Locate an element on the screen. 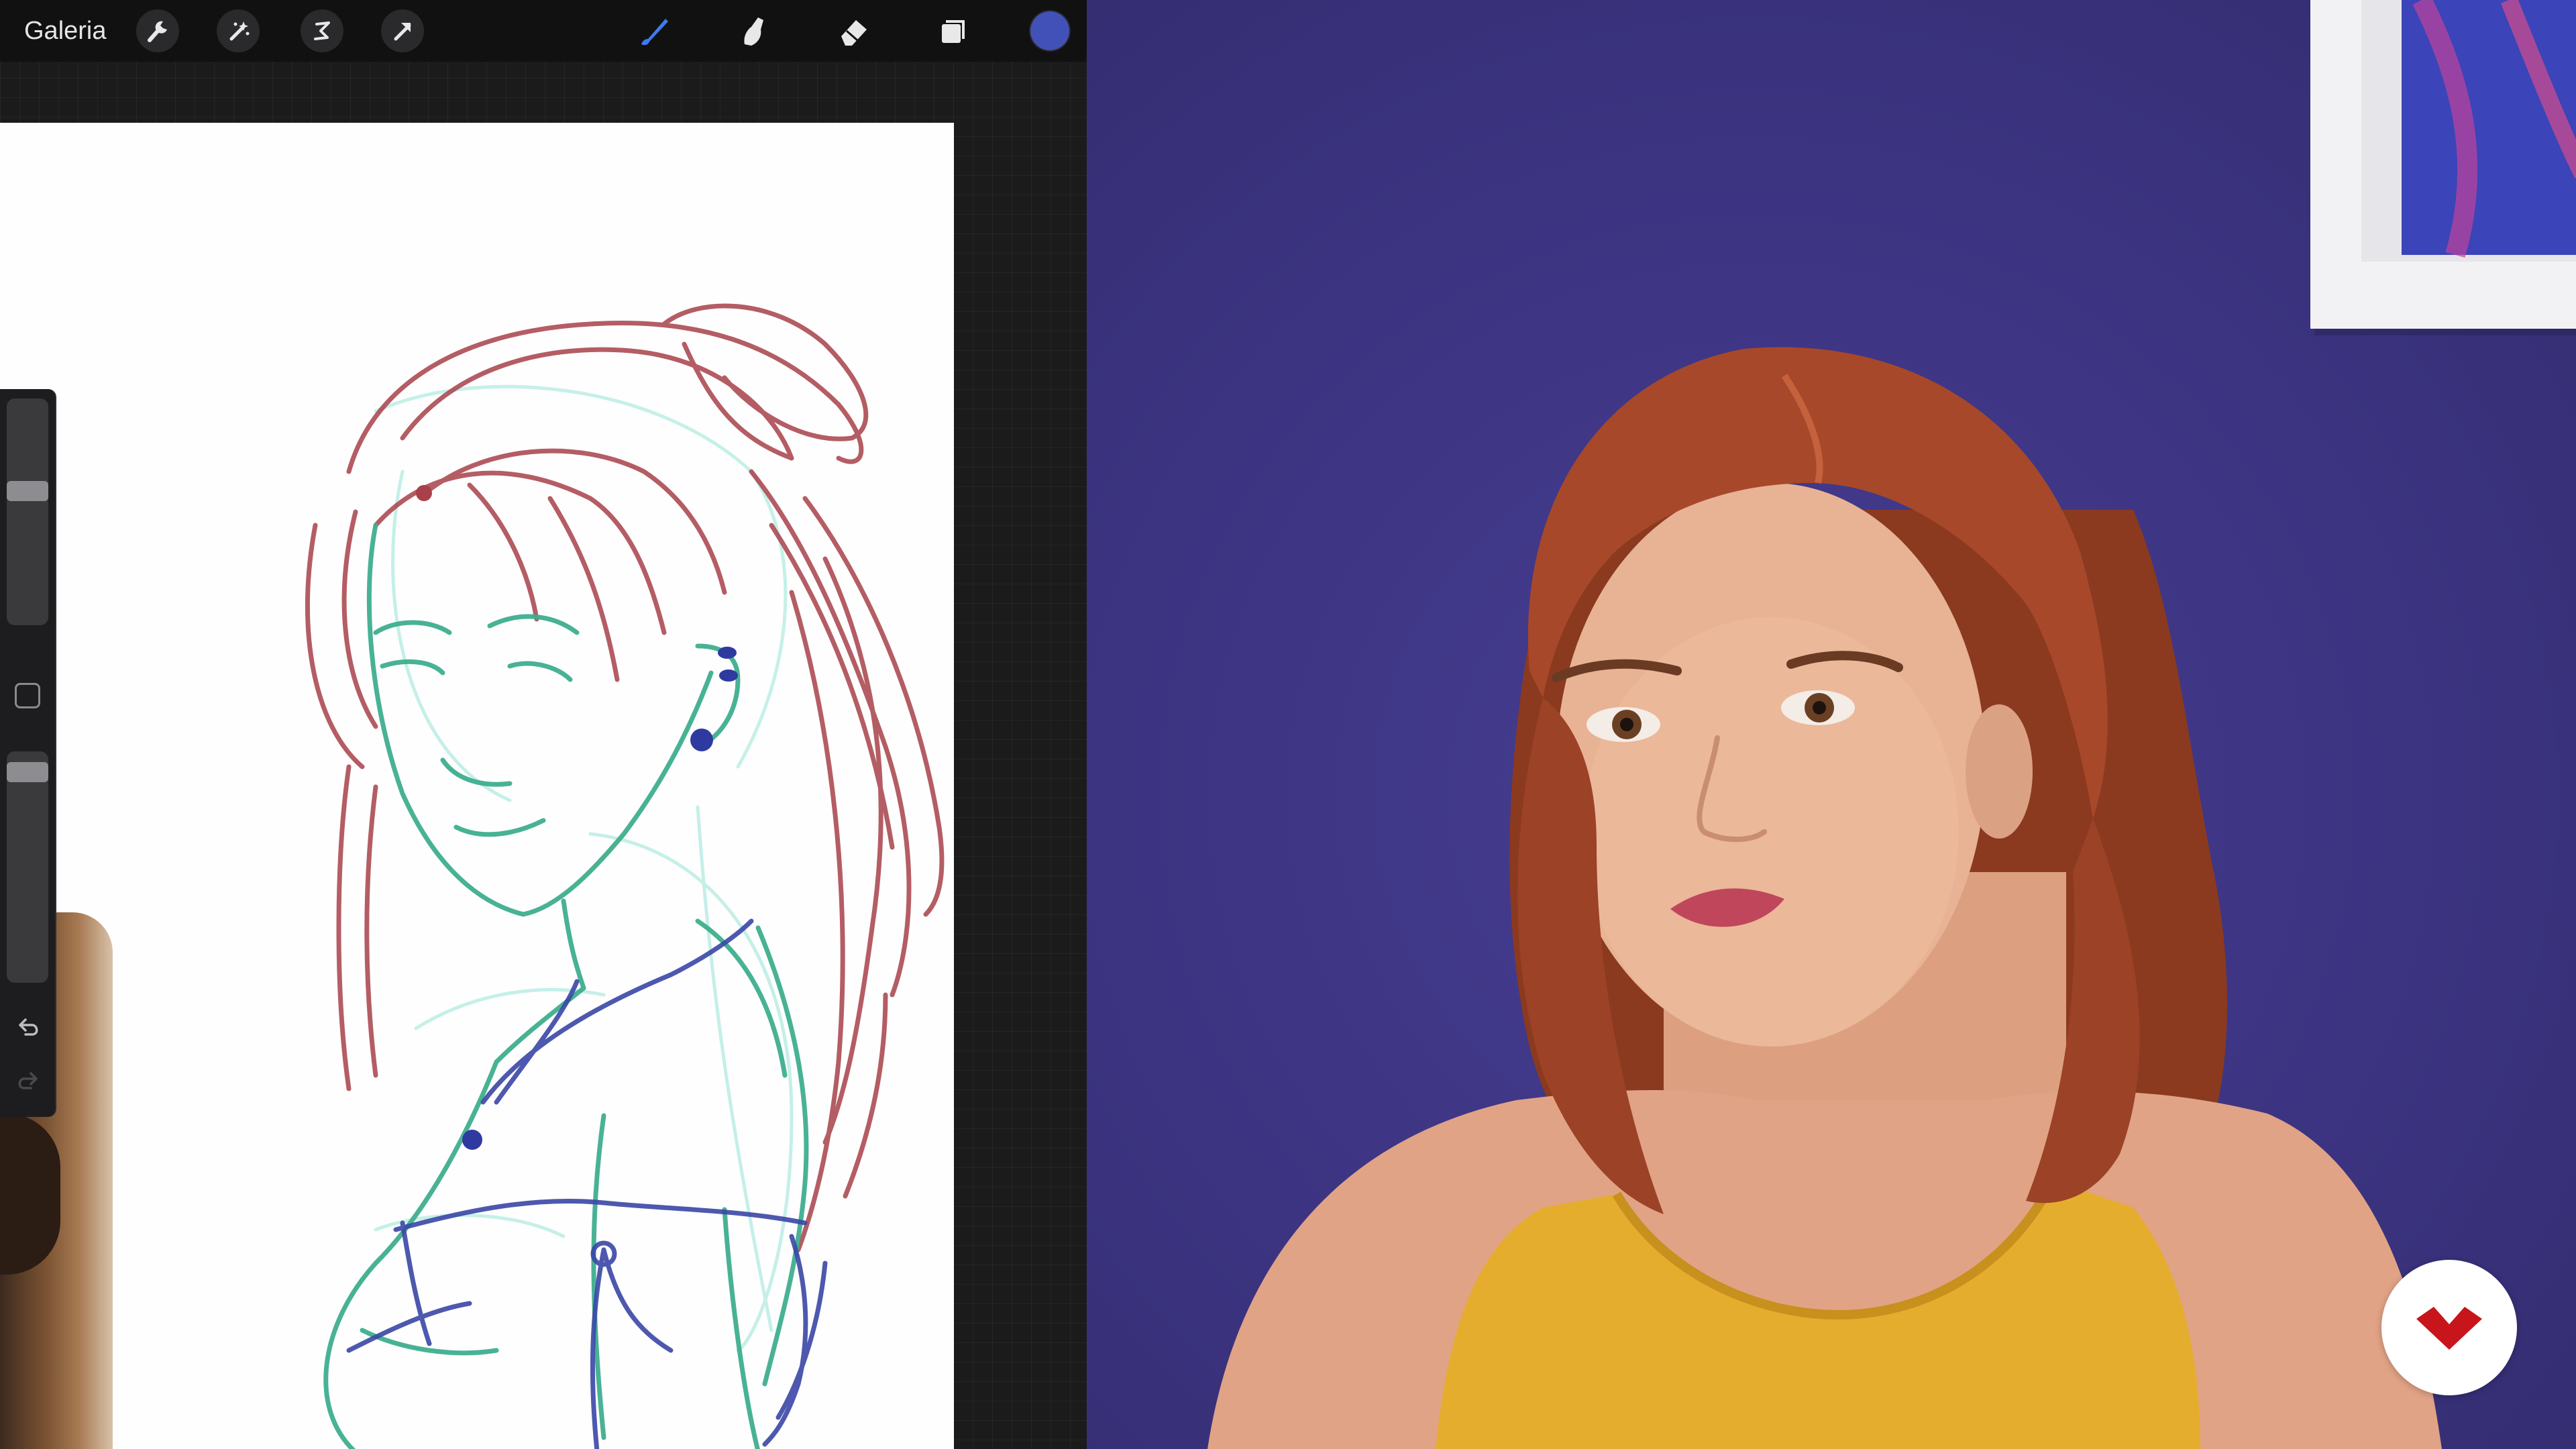  selection-icon is located at coordinates (322, 30).